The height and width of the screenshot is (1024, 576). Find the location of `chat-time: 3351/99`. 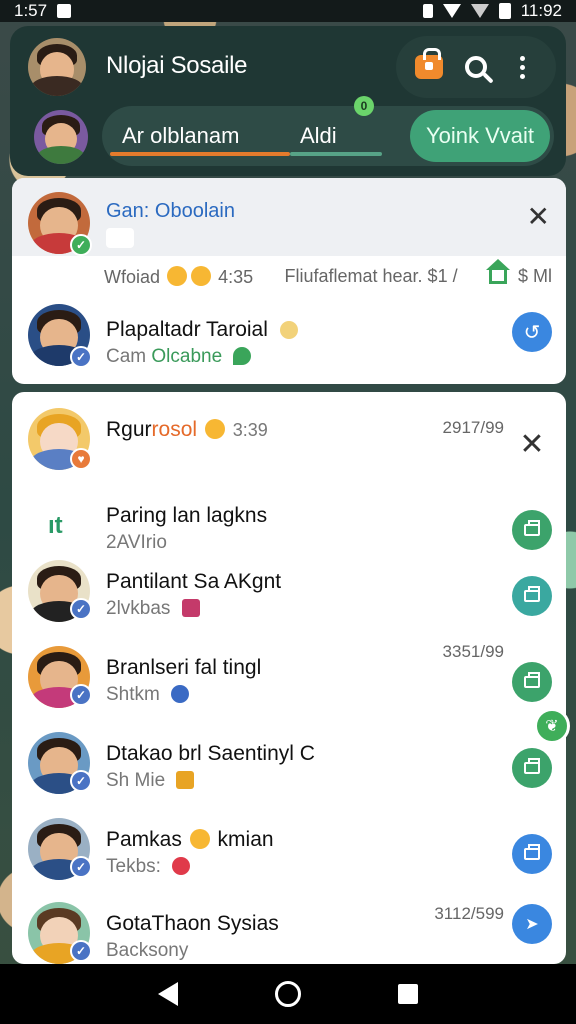

chat-time: 3351/99 is located at coordinates (473, 651).